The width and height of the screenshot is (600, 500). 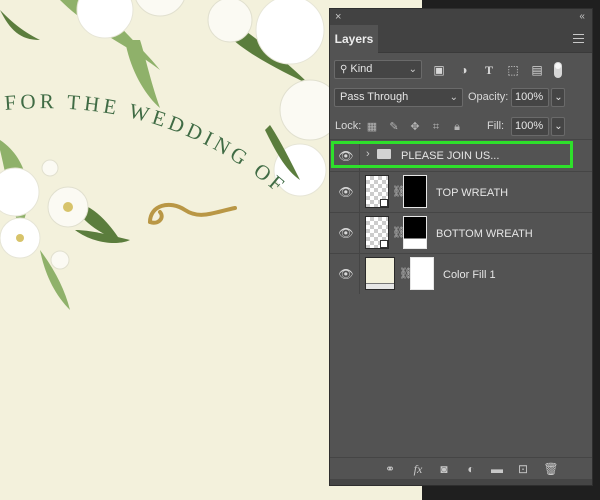 I want to click on arc-heading-text: FOR THE WEDDING OF, so click(x=148, y=144).